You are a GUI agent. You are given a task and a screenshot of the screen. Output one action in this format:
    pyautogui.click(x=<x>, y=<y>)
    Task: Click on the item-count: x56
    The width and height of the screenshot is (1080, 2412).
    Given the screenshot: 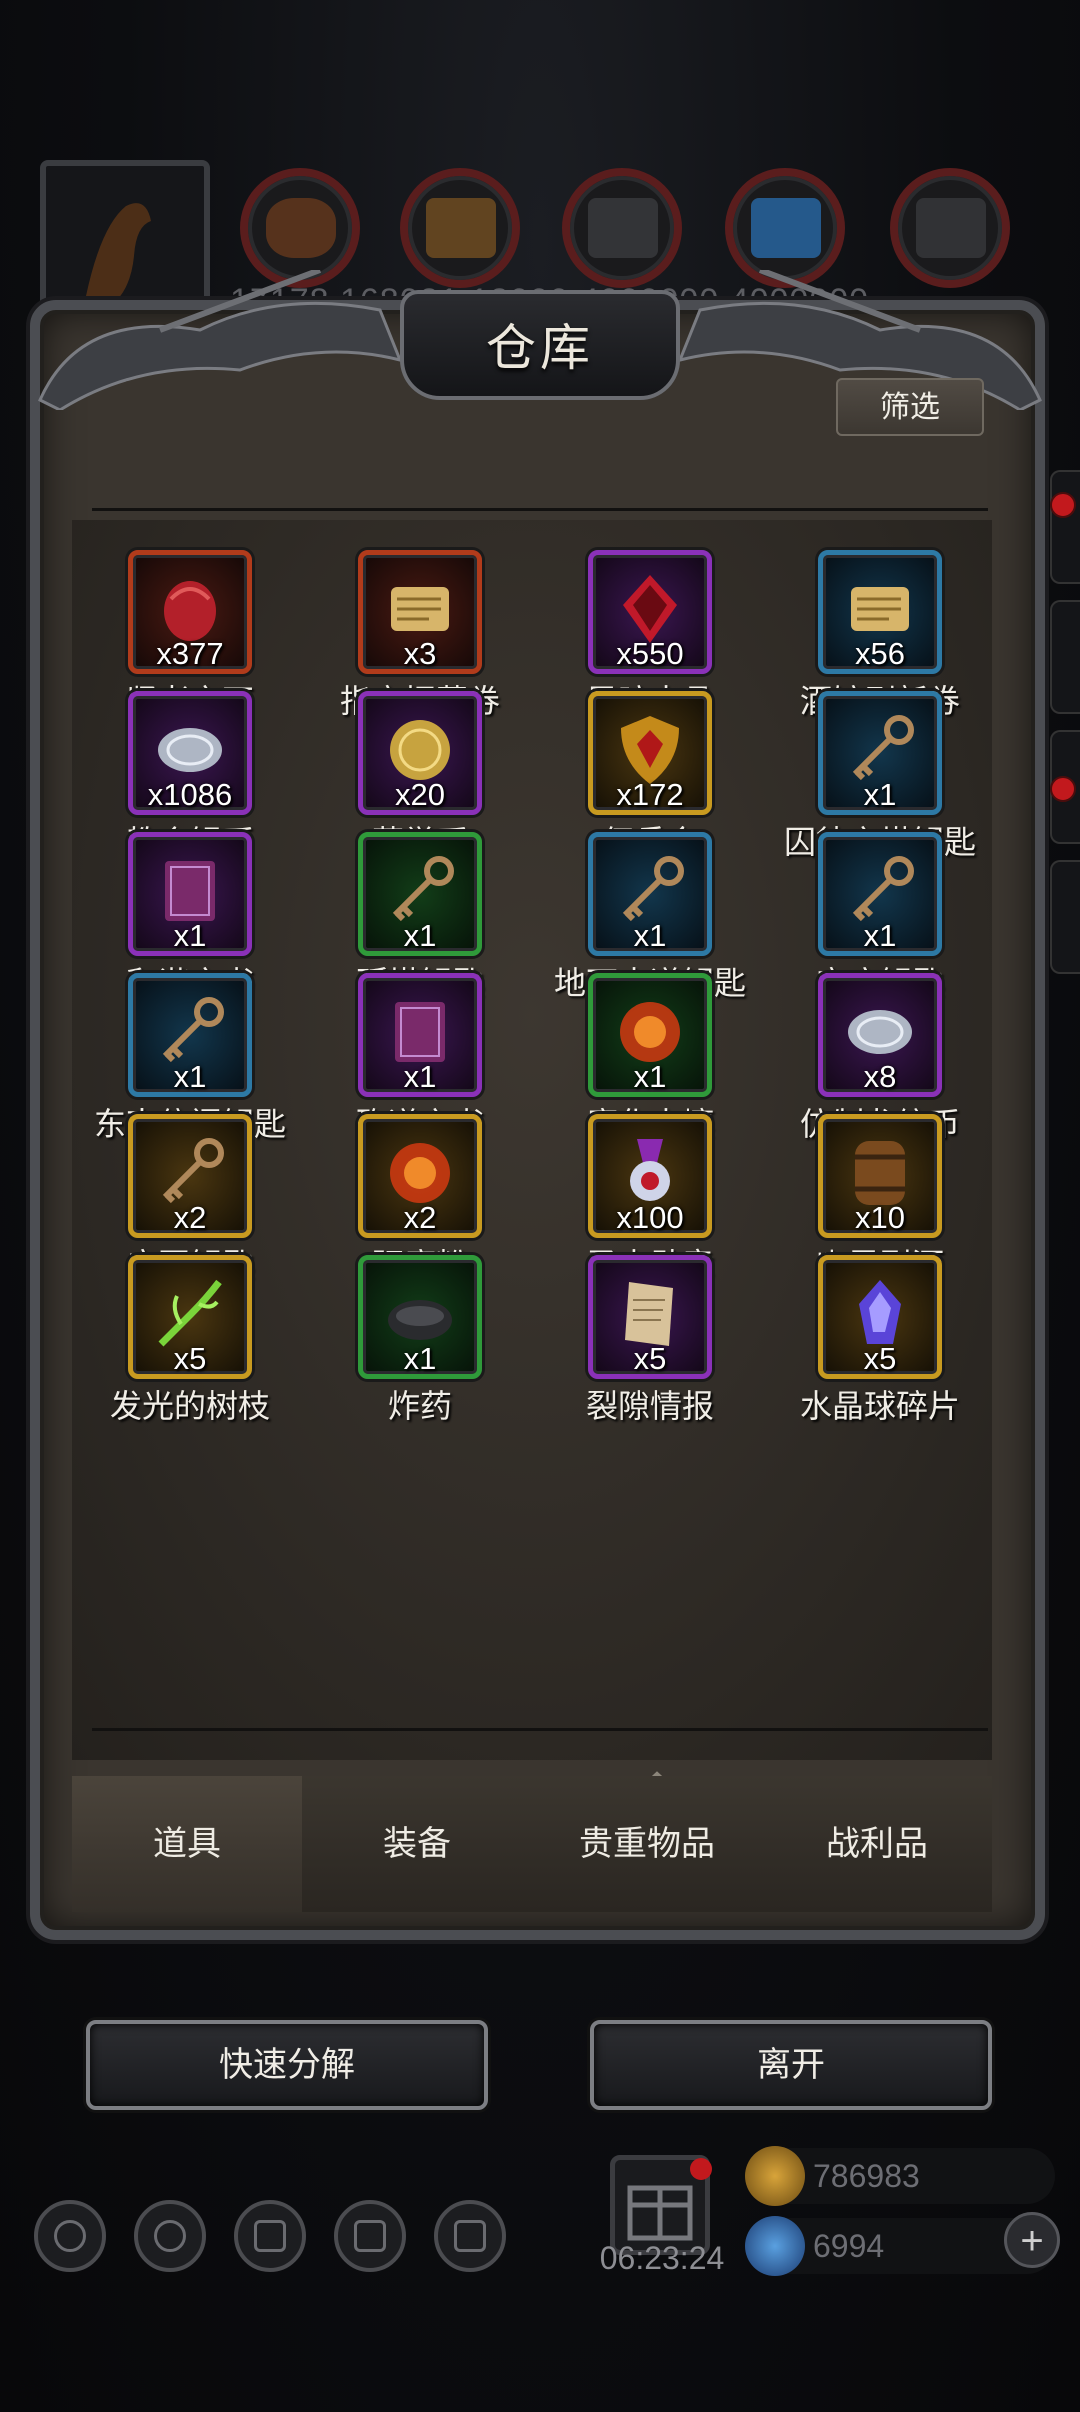 What is the action you would take?
    pyautogui.click(x=880, y=653)
    